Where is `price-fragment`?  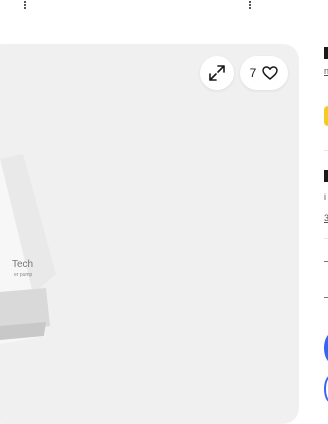
price-fragment is located at coordinates (326, 176).